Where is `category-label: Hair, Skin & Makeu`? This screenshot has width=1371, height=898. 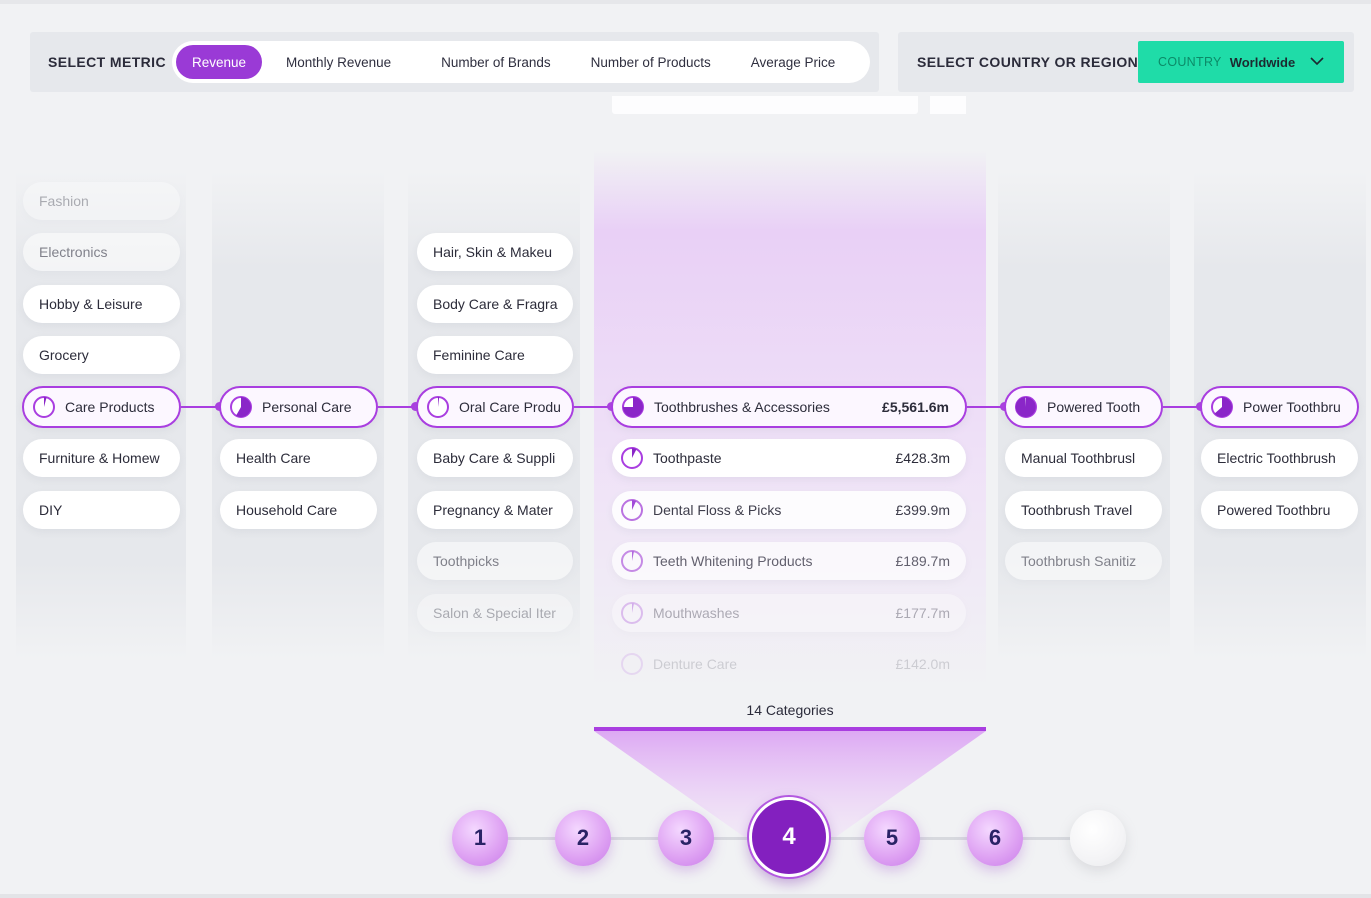 category-label: Hair, Skin & Makeu is located at coordinates (493, 252).